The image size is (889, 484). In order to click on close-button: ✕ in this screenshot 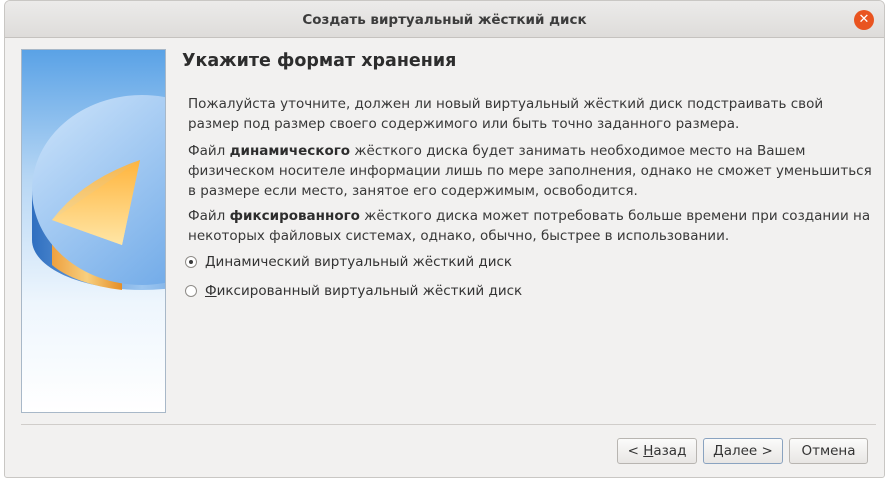, I will do `click(864, 20)`.